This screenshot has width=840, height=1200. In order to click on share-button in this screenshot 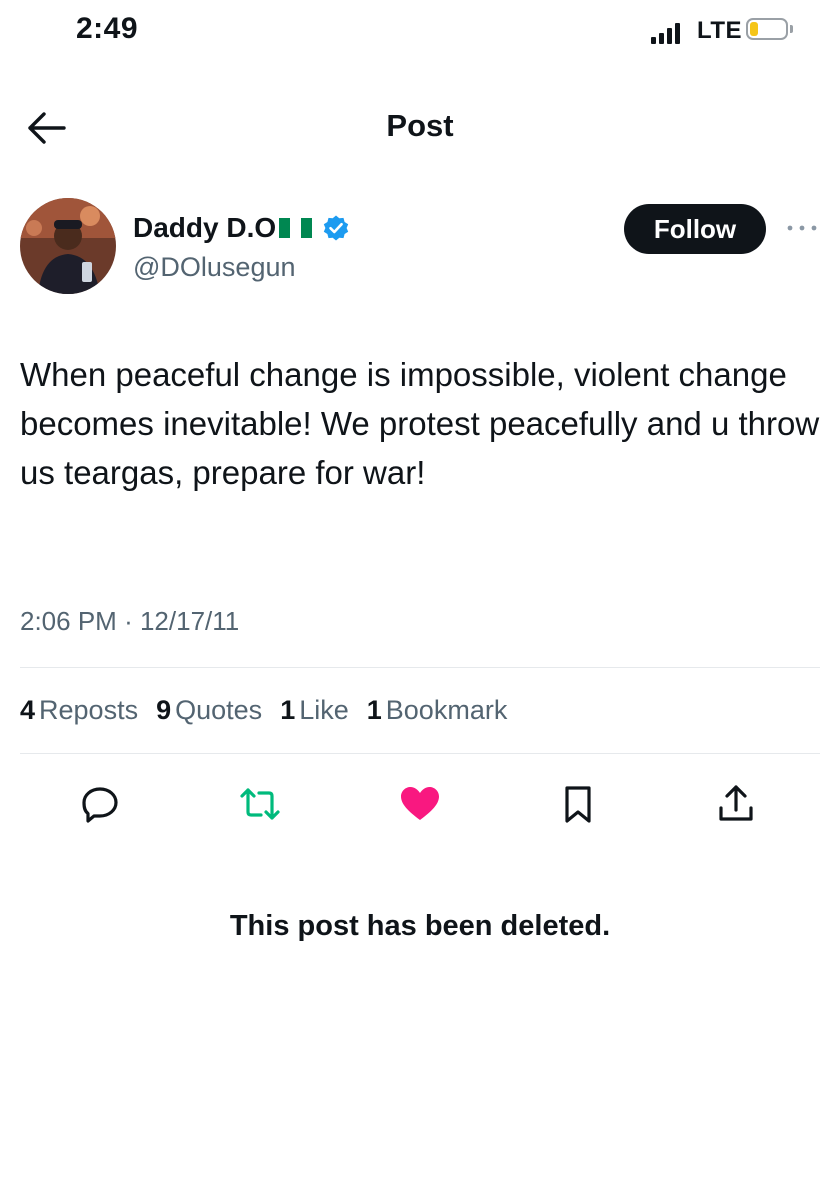, I will do `click(736, 804)`.